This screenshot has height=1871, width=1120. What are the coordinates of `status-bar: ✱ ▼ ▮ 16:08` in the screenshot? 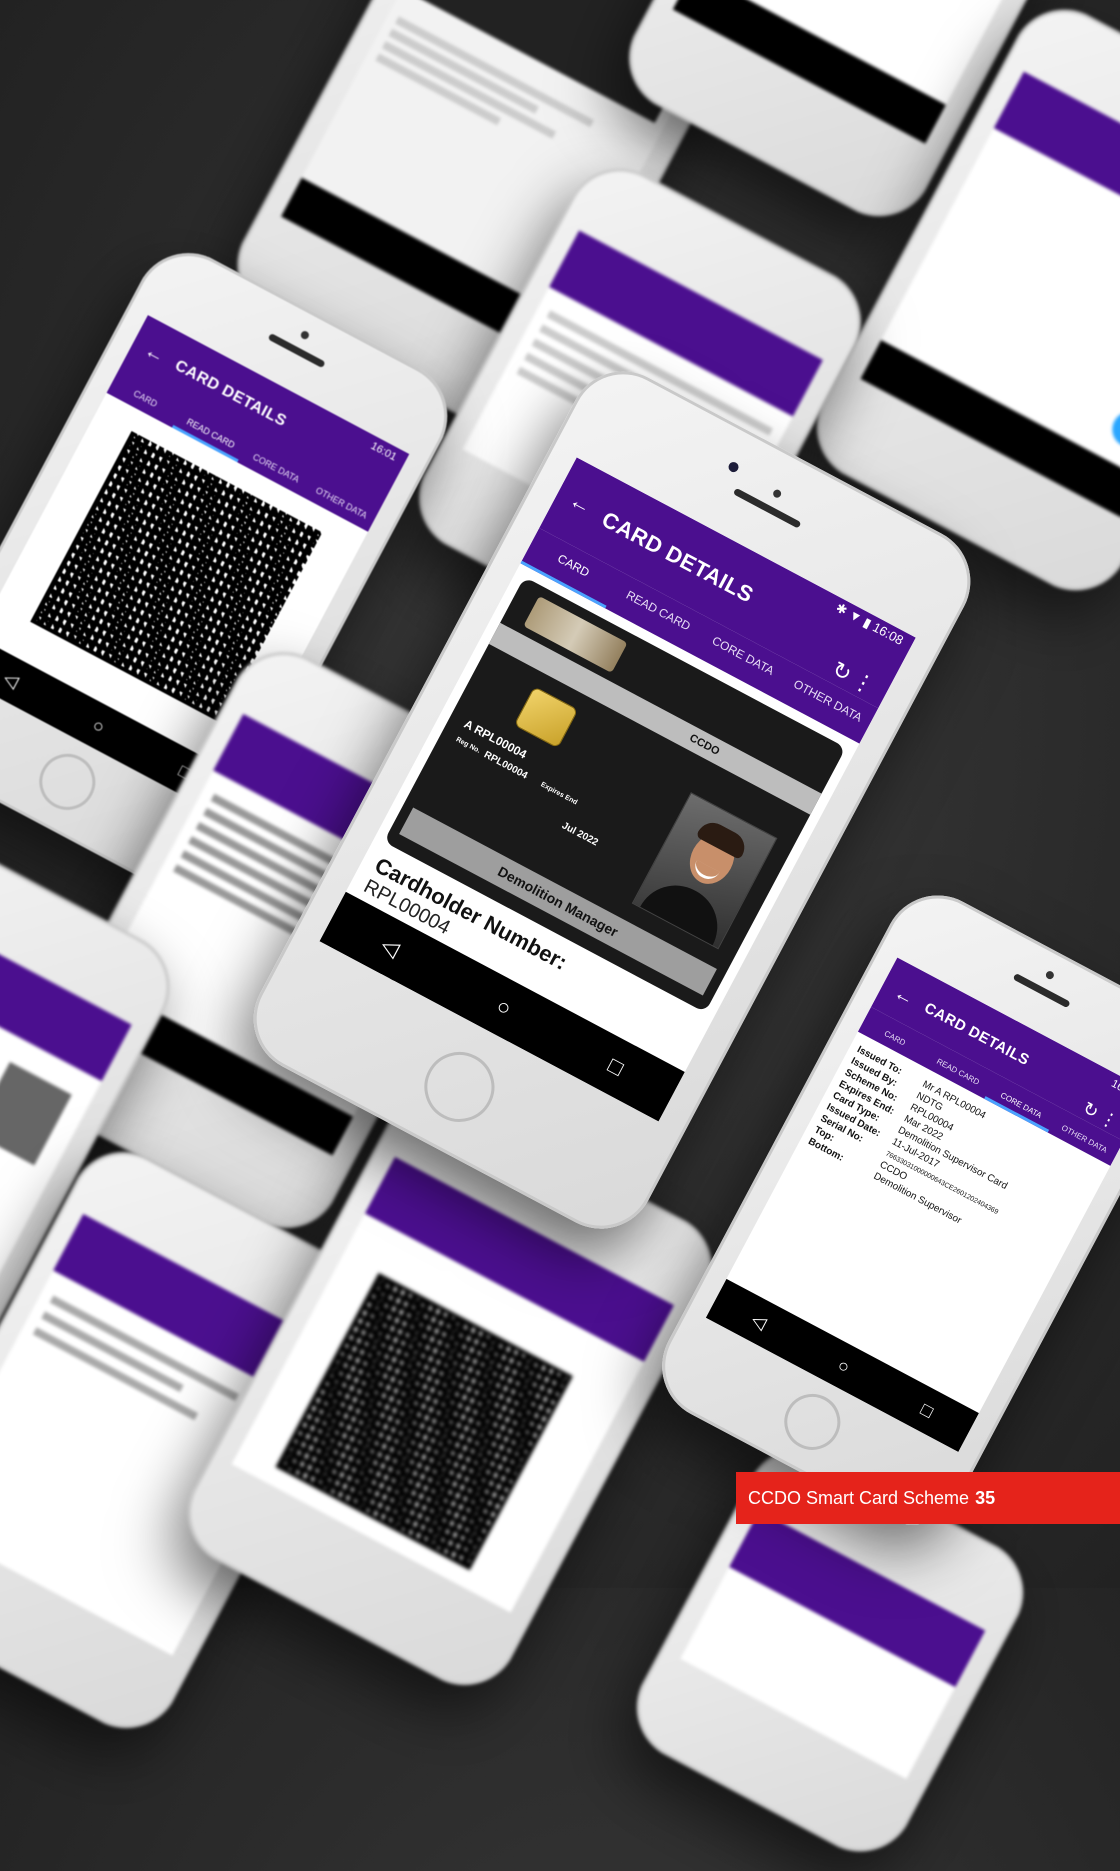 It's located at (870, 623).